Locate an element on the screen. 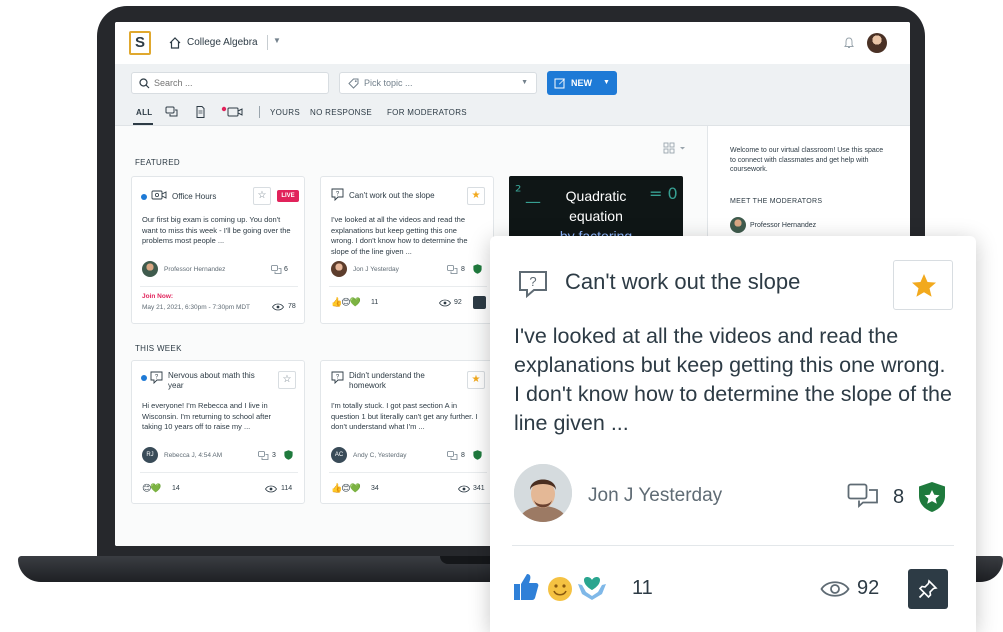 The height and width of the screenshot is (632, 1003). moderator-name: Professor Hernandez is located at coordinates (783, 225).